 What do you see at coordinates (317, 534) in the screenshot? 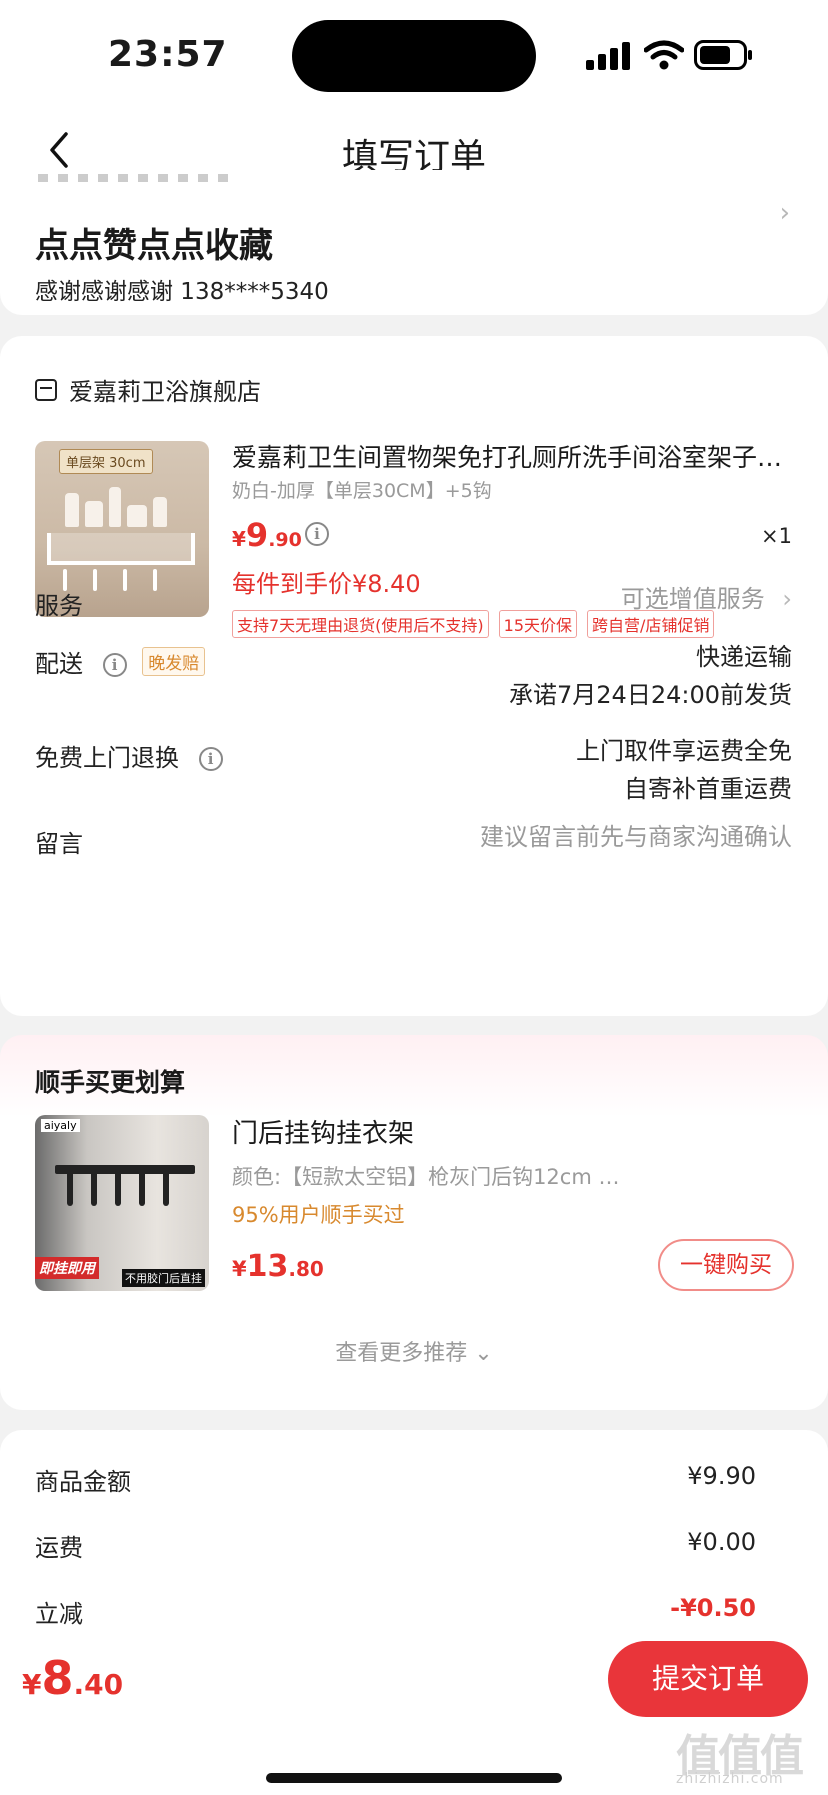
I see `price-info-icon: i` at bounding box center [317, 534].